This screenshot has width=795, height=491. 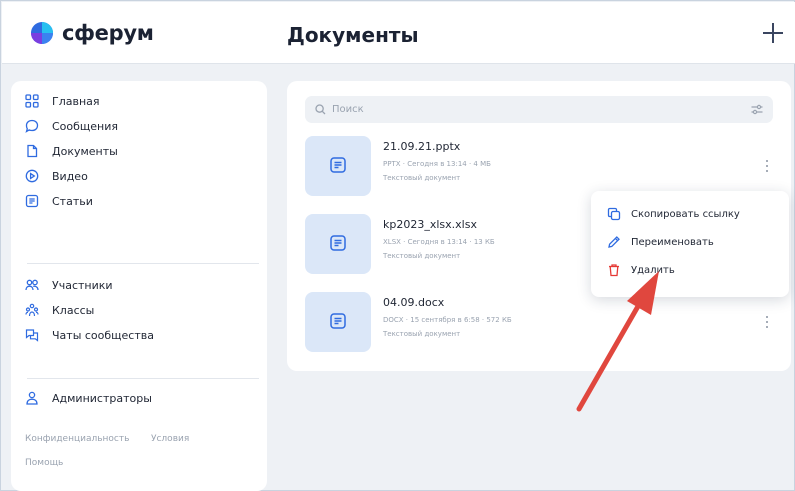 I want to click on sidebar-item-label: Классы, so click(x=73, y=310).